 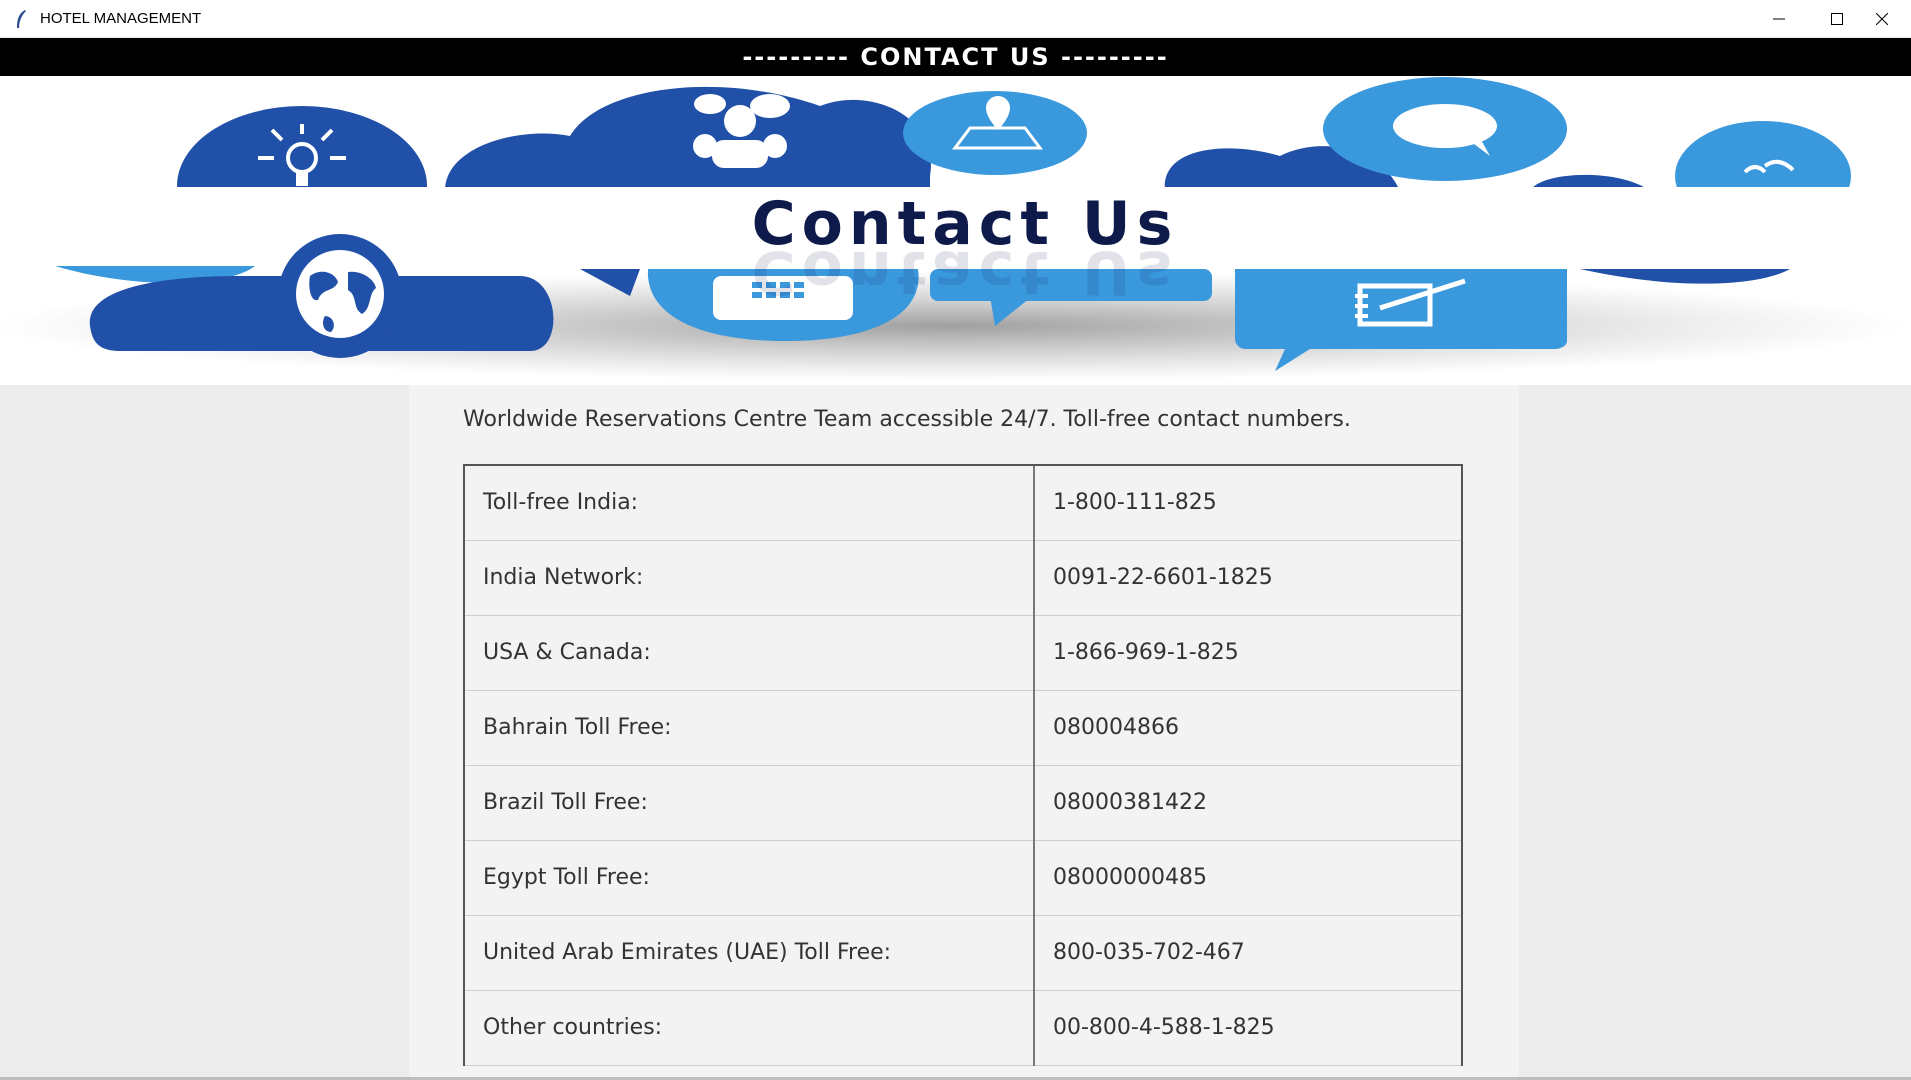 I want to click on table-row: Brazil Toll Free: 08000381422, so click(x=963, y=802).